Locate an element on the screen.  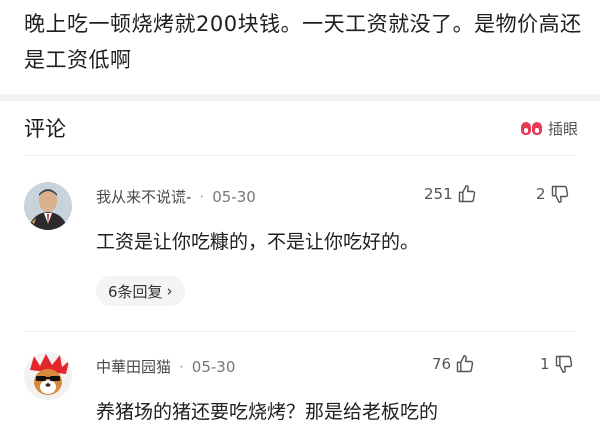
username: 我从来不说谎- is located at coordinates (143, 196).